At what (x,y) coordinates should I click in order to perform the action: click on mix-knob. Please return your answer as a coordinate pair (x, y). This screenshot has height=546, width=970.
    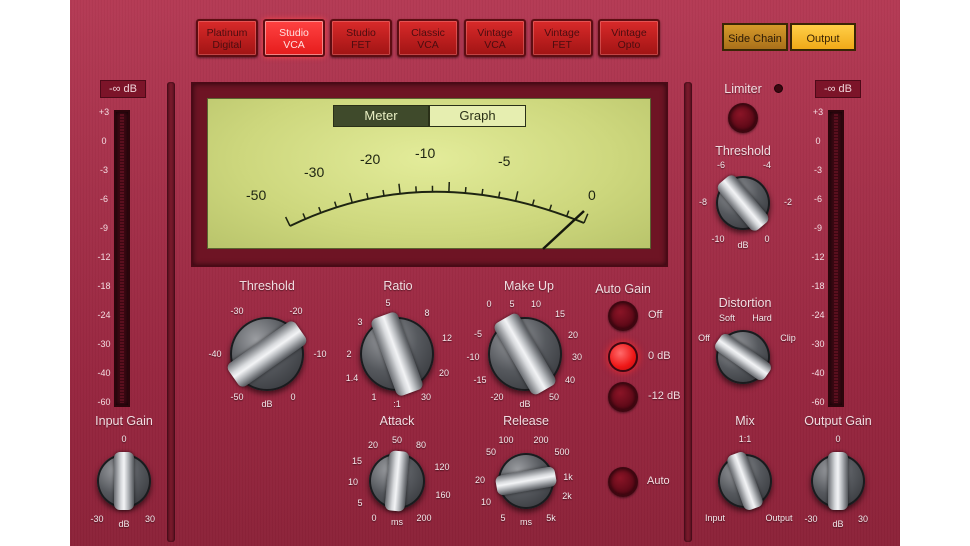
    Looking at the image, I should click on (745, 481).